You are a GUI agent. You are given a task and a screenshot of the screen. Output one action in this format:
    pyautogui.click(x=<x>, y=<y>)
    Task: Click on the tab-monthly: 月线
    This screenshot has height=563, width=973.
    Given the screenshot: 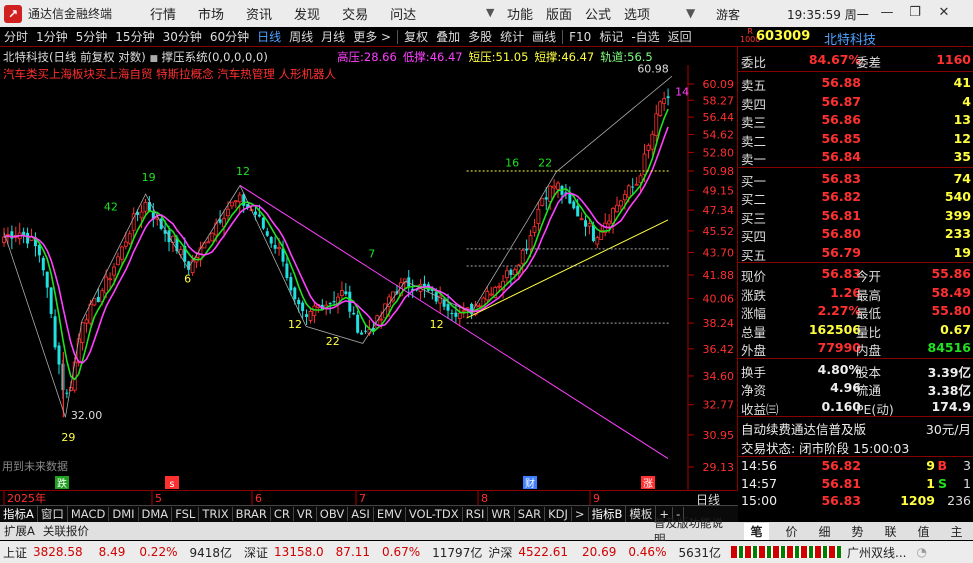 What is the action you would take?
    pyautogui.click(x=333, y=36)
    